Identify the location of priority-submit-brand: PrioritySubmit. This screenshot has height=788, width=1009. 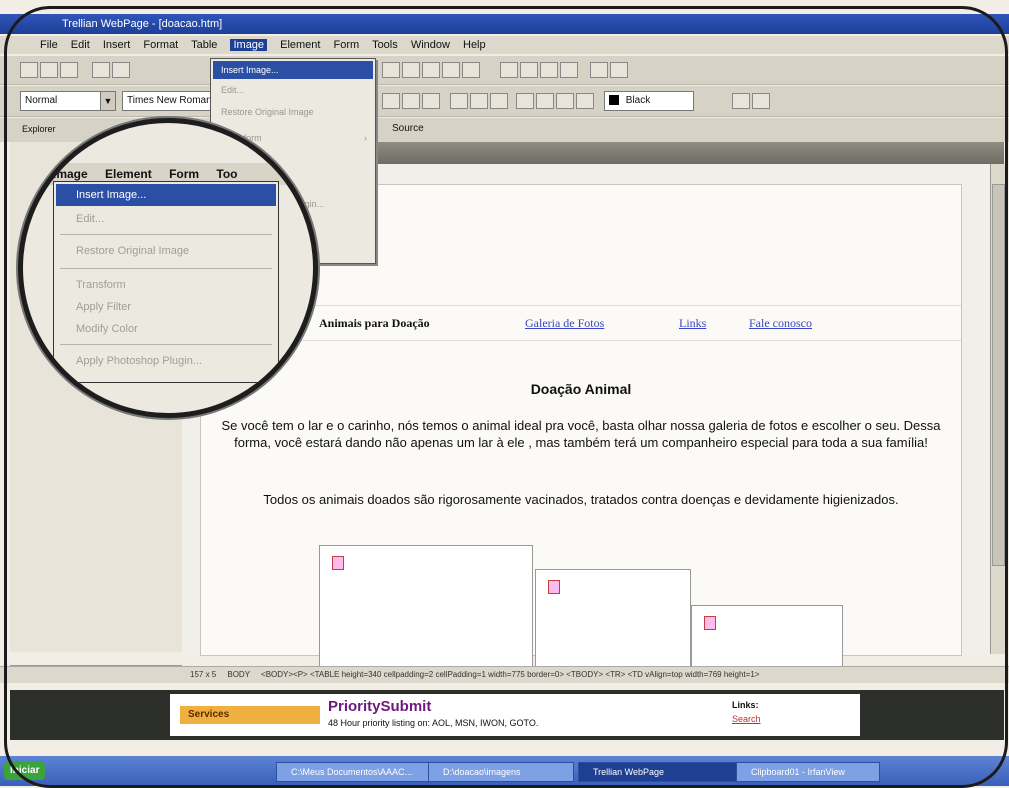
(379, 706).